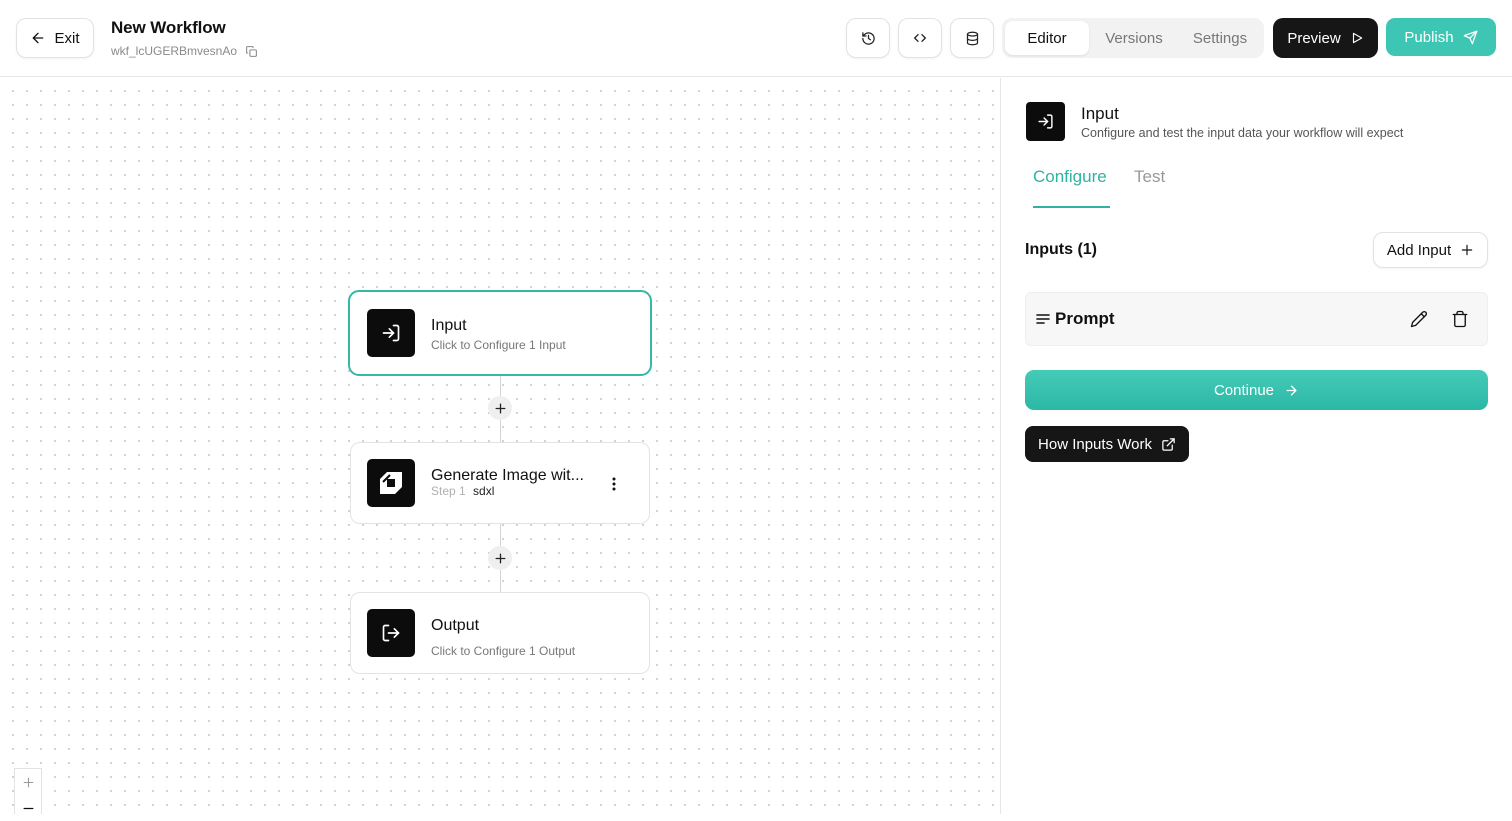 The image size is (1512, 821). What do you see at coordinates (1314, 38) in the screenshot?
I see `preview-label: Preview` at bounding box center [1314, 38].